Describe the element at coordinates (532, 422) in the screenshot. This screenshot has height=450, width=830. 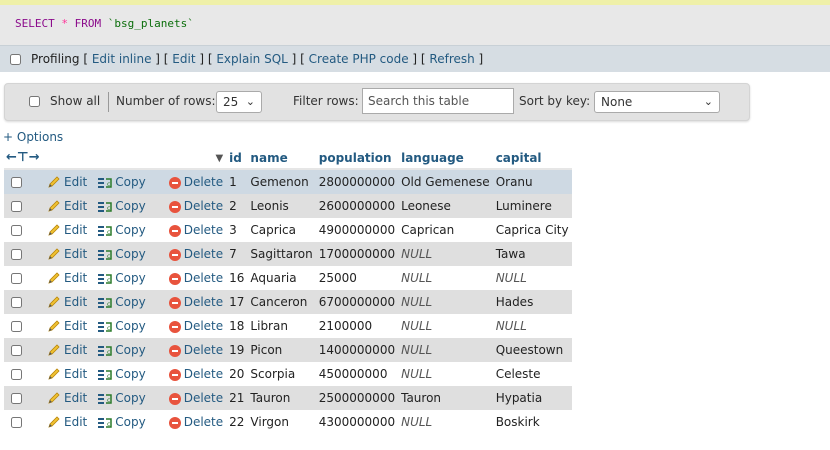
I see `cell-capital: Boskirk` at that location.